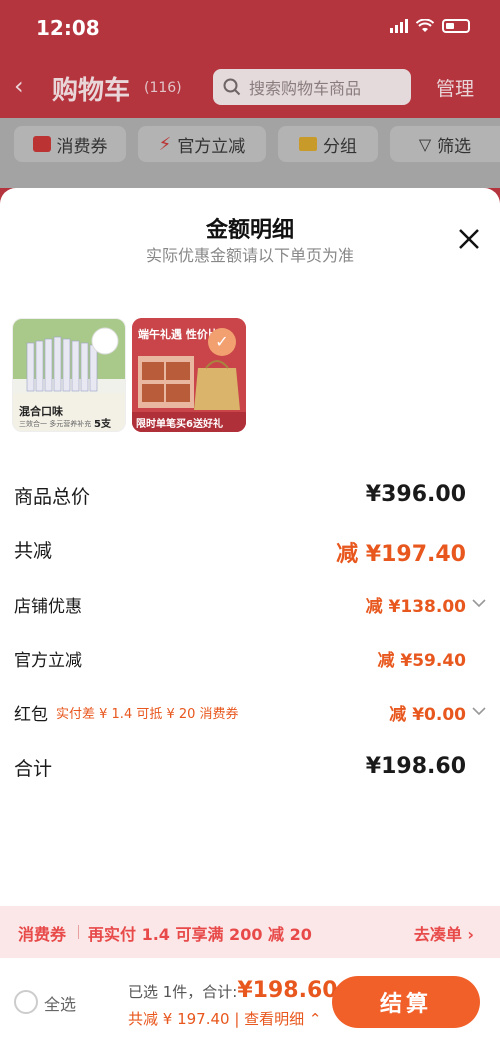 The image size is (500, 1038). What do you see at coordinates (52, 497) in the screenshot?
I see `row-label: 商品总价` at bounding box center [52, 497].